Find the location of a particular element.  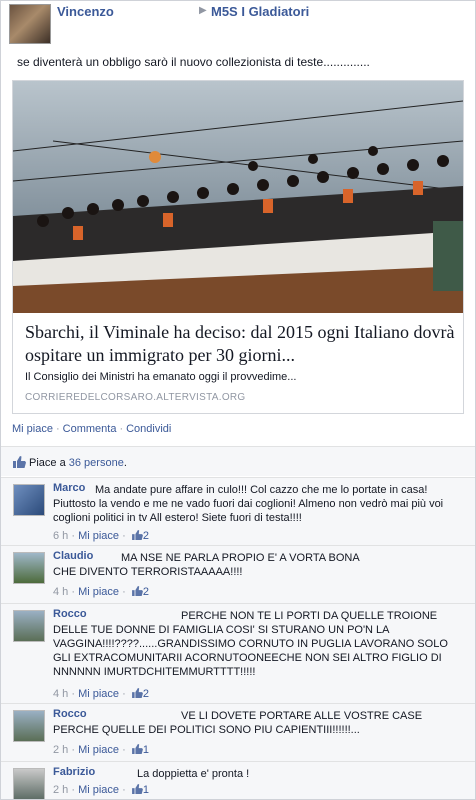

group-name: M5S I Gladiatori is located at coordinates (260, 11).